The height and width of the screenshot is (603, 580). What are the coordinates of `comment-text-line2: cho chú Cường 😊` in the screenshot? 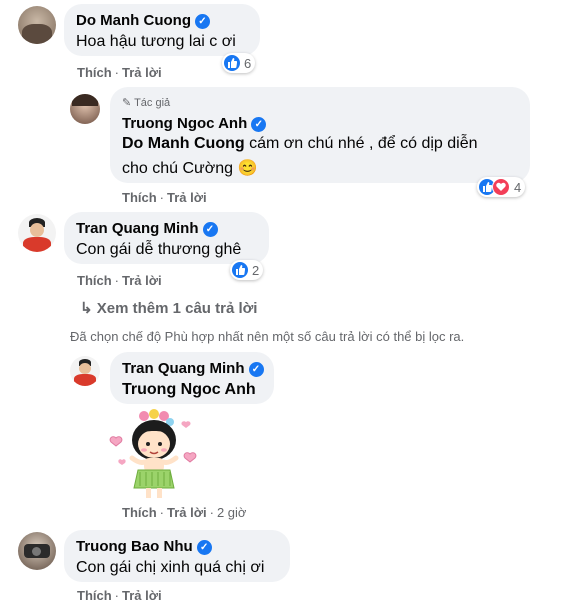 It's located at (189, 168).